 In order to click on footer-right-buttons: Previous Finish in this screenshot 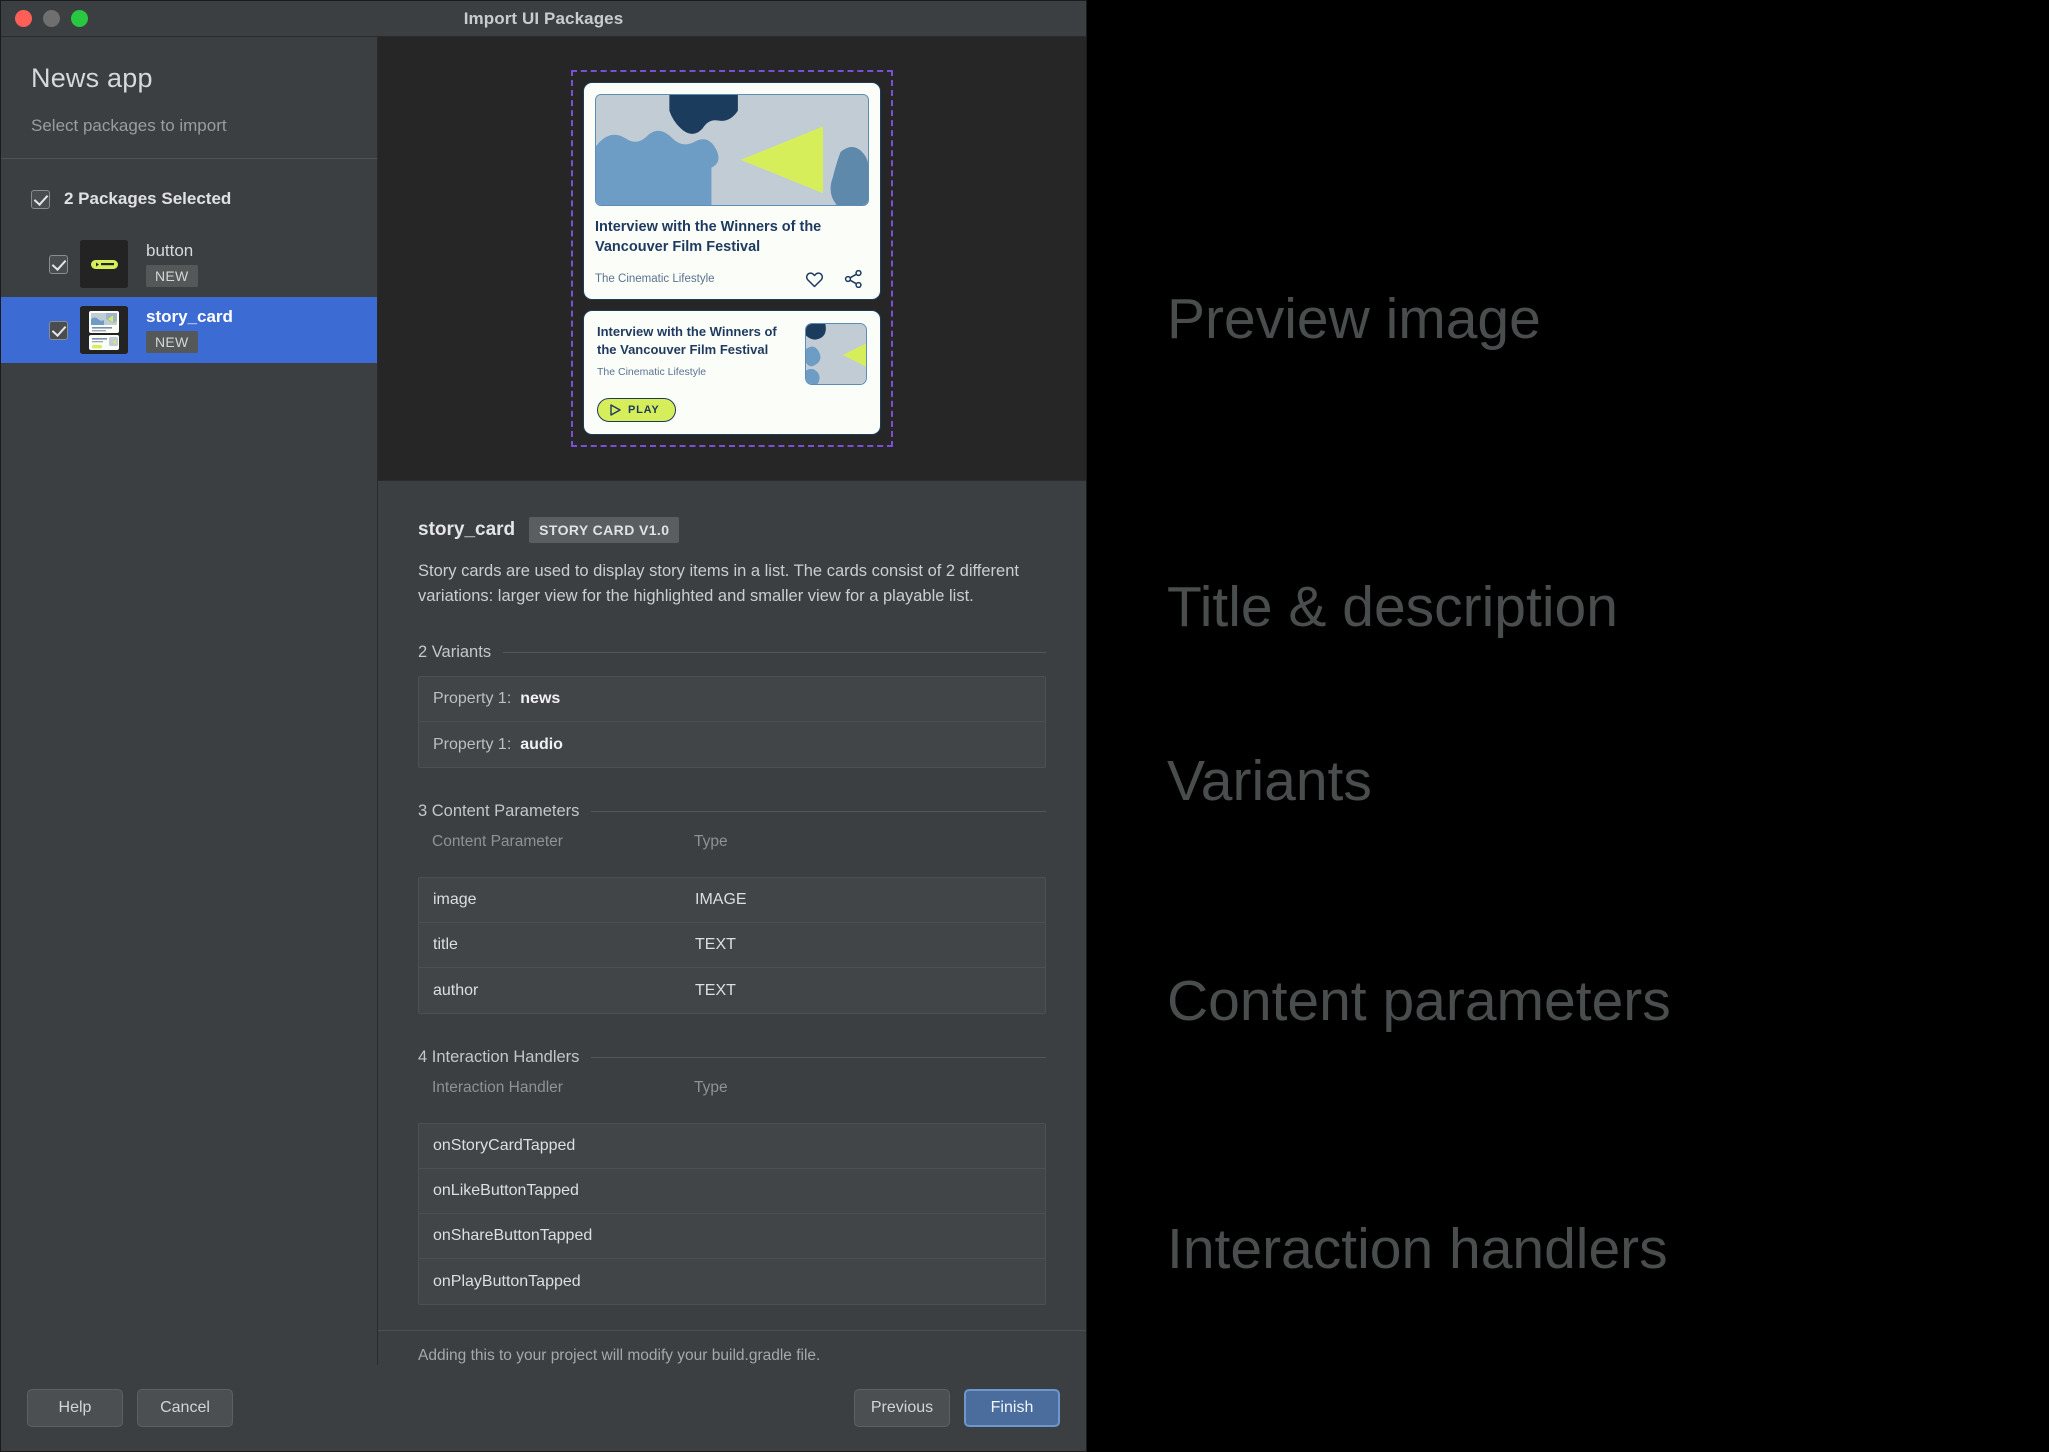, I will do `click(957, 1408)`.